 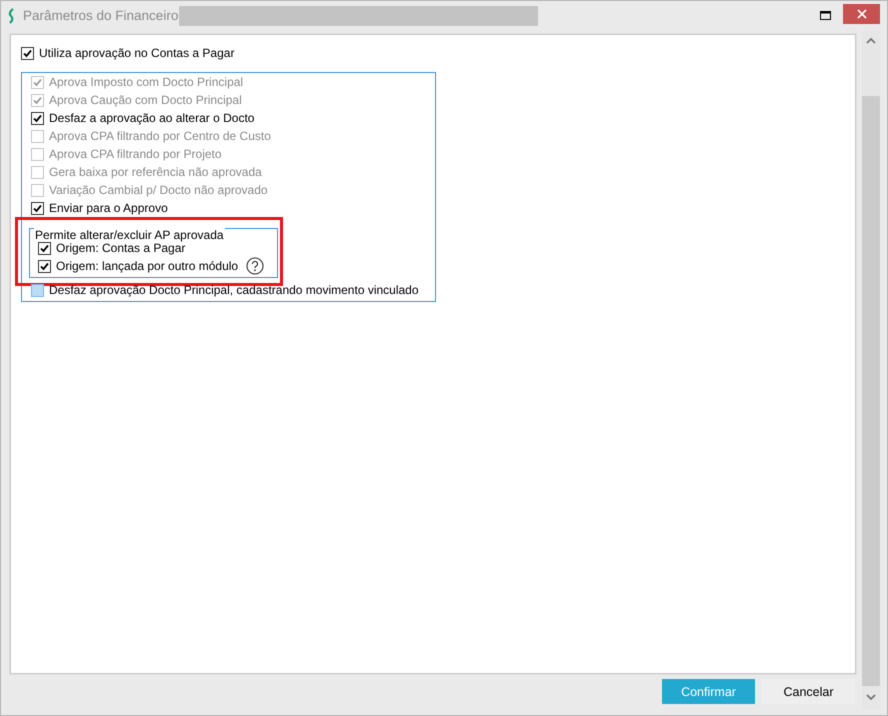 I want to click on checkbox: Enviar para o Approvo, so click(x=99, y=208).